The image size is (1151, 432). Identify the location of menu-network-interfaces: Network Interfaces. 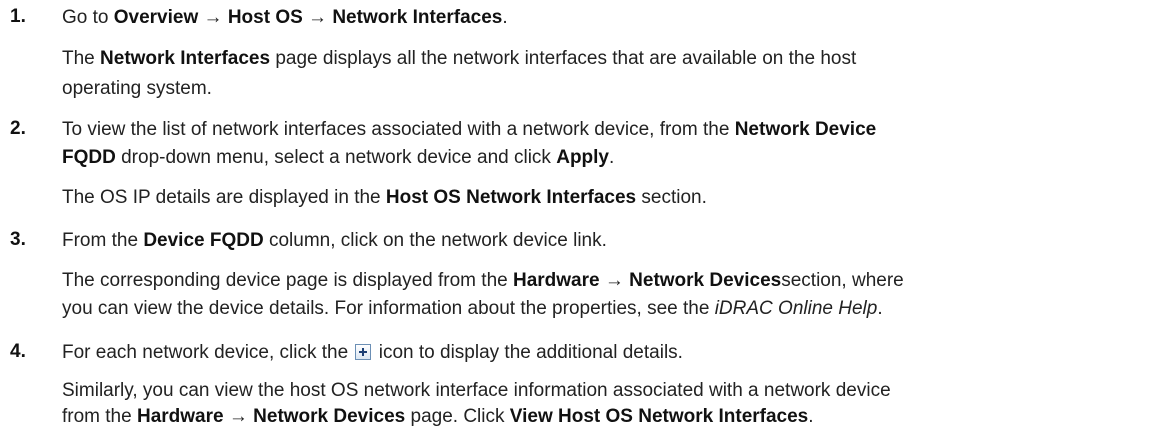
(417, 17).